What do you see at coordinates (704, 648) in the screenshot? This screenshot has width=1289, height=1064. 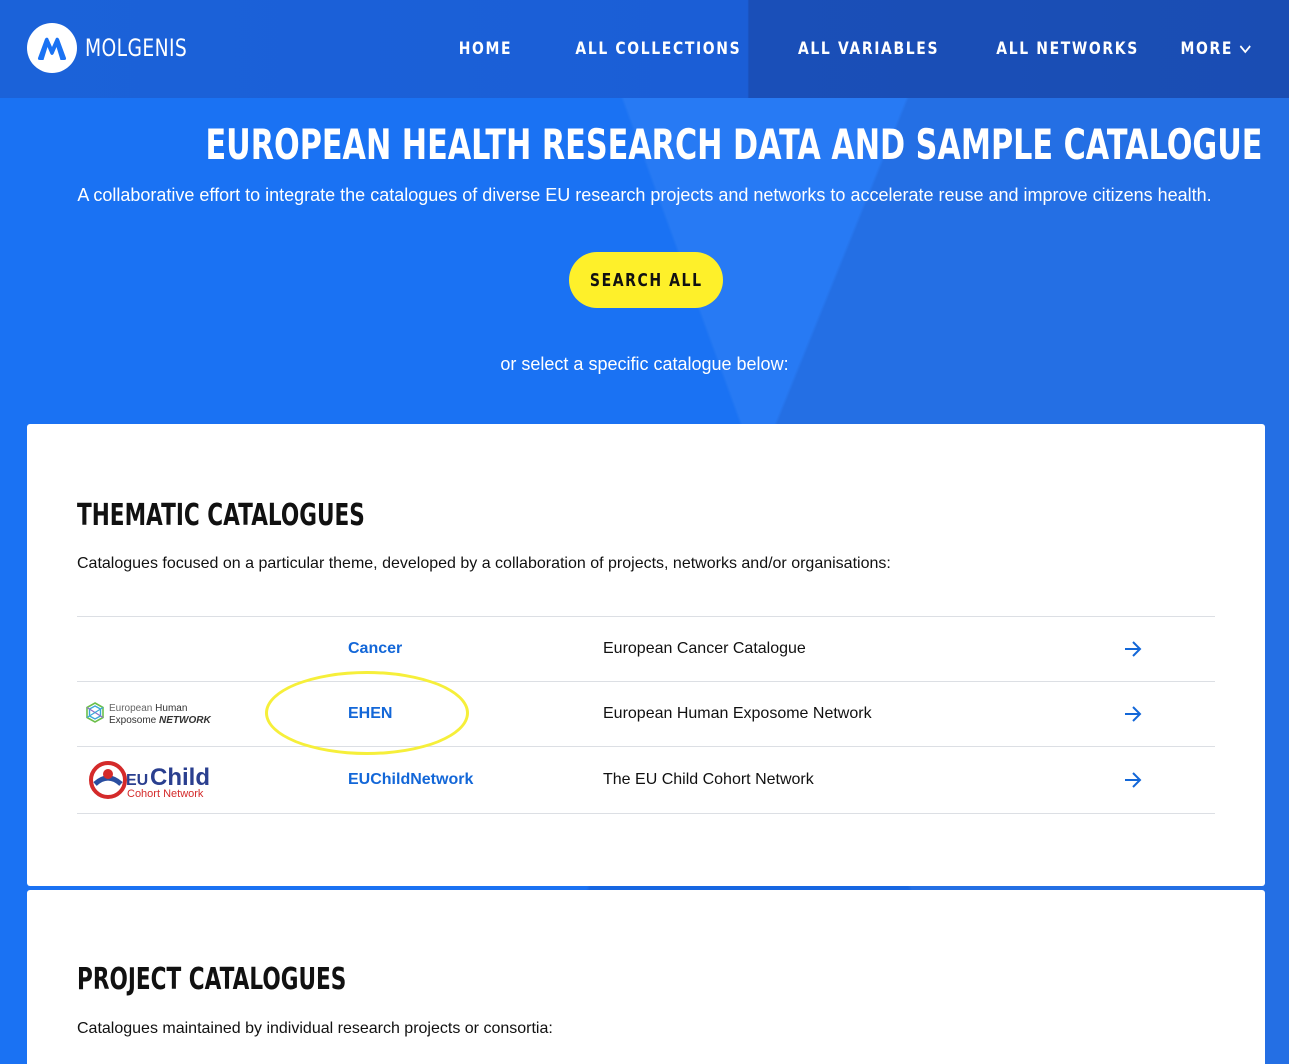 I see `catalogue-description: European Cancer Catalogue` at bounding box center [704, 648].